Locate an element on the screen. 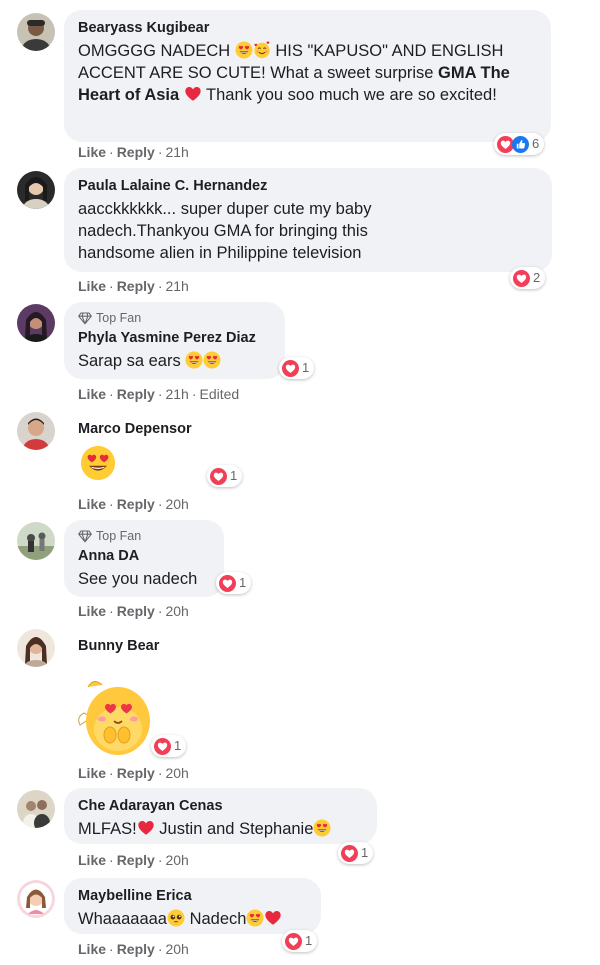  comment-author: Bearyass Kugibear is located at coordinates (307, 28).